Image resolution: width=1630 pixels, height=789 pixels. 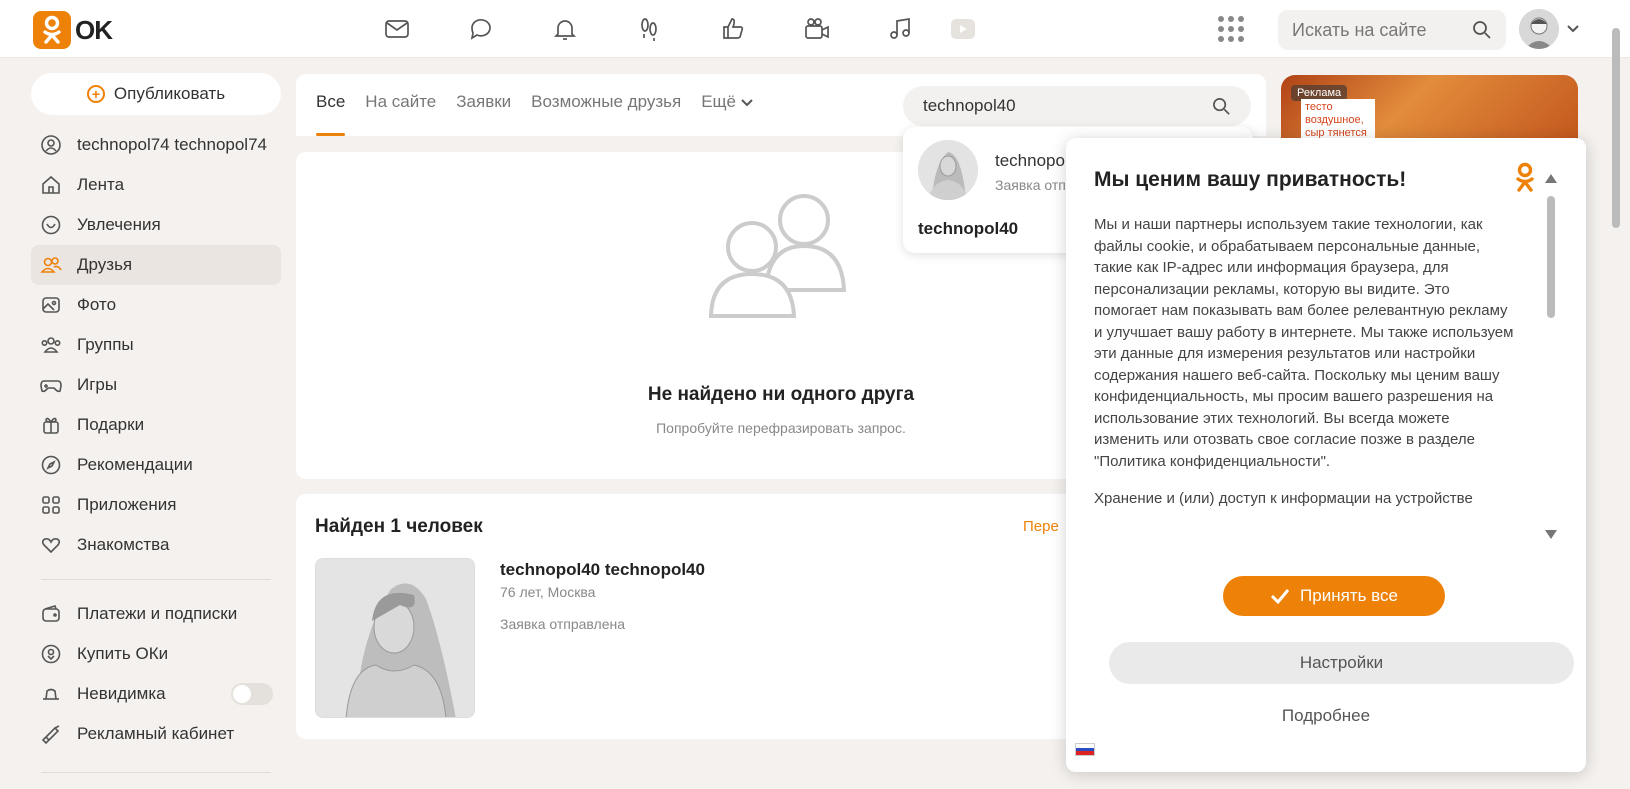 I want to click on tab-requests: Заявки, so click(x=483, y=114).